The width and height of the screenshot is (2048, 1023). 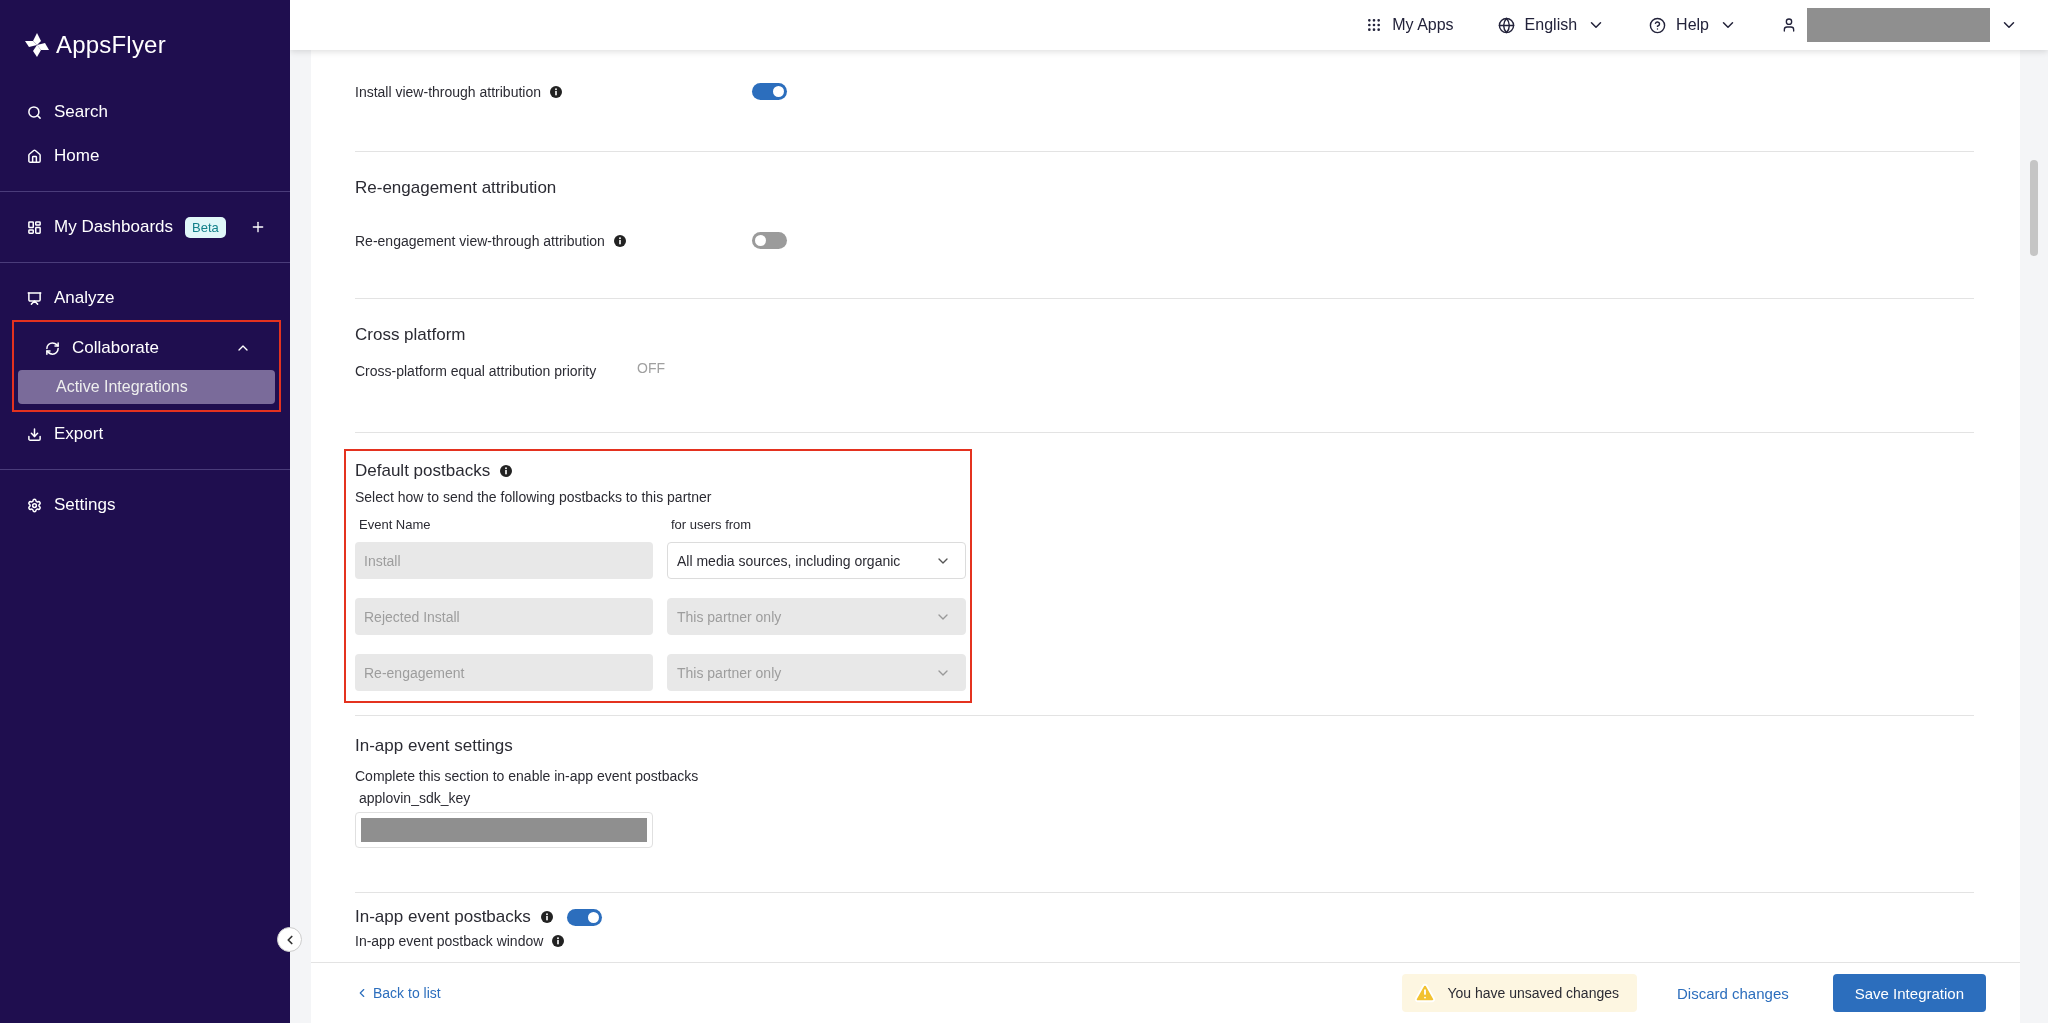 What do you see at coordinates (145, 505) in the screenshot?
I see `sidebar-item: Settings` at bounding box center [145, 505].